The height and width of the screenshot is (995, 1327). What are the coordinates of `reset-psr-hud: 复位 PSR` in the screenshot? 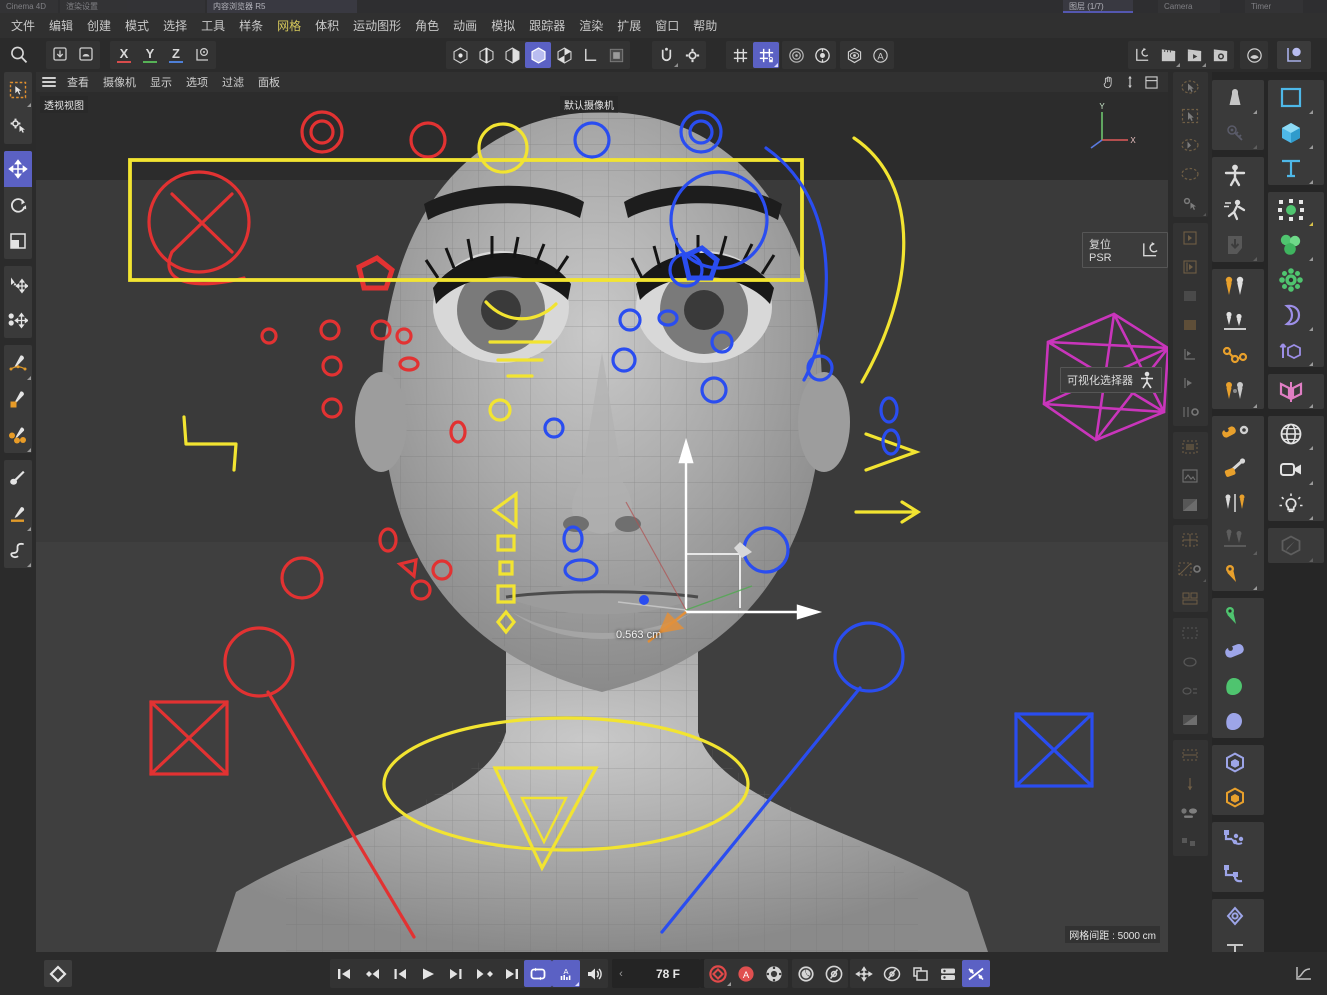 It's located at (1125, 250).